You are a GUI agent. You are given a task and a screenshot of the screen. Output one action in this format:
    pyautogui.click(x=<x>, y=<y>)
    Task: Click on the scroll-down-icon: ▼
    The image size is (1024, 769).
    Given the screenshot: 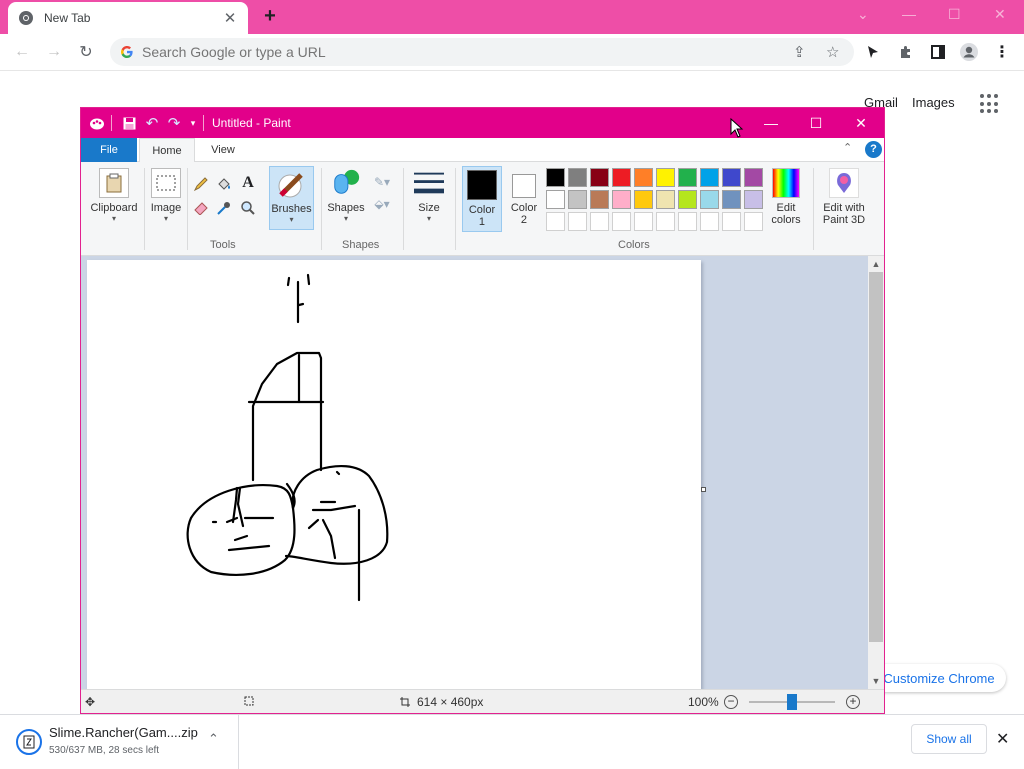 What is the action you would take?
    pyautogui.click(x=876, y=681)
    